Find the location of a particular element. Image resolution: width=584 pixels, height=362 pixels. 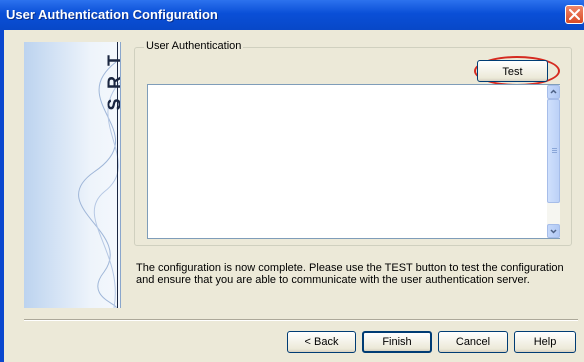

banner-divider-line is located at coordinates (117, 175).